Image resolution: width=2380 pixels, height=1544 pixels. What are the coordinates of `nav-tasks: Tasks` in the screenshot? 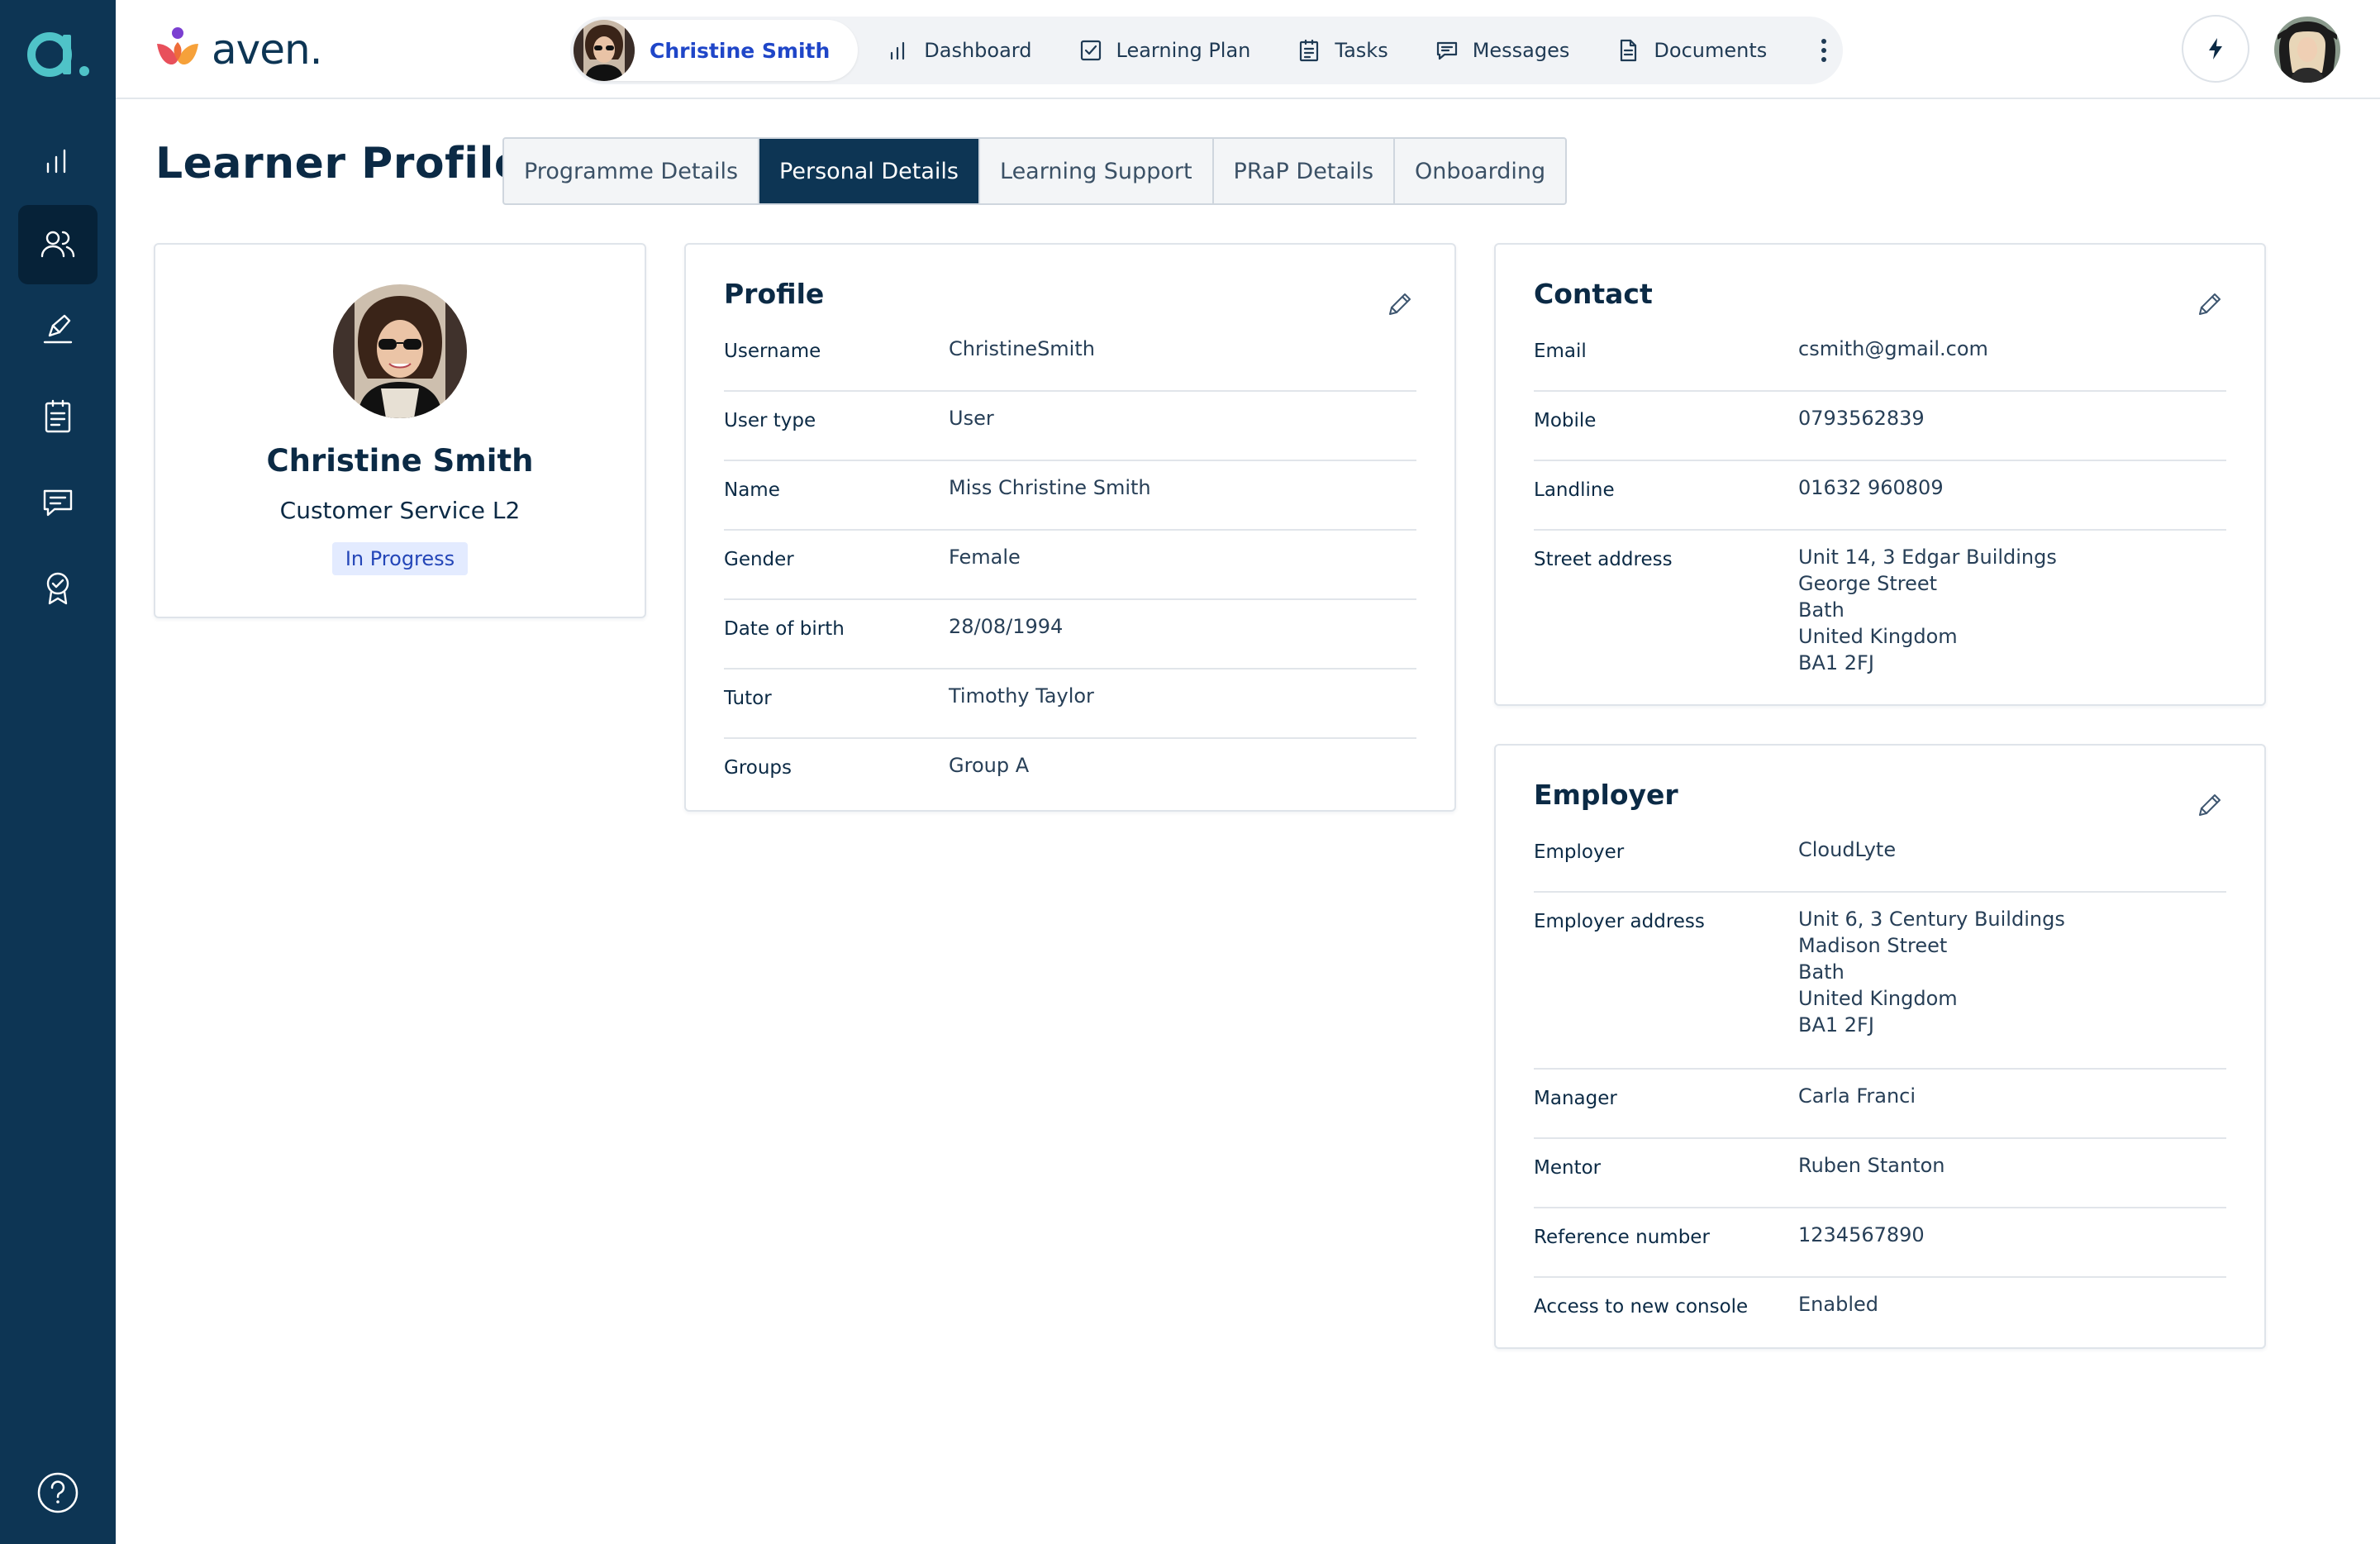 It's located at (1342, 51).